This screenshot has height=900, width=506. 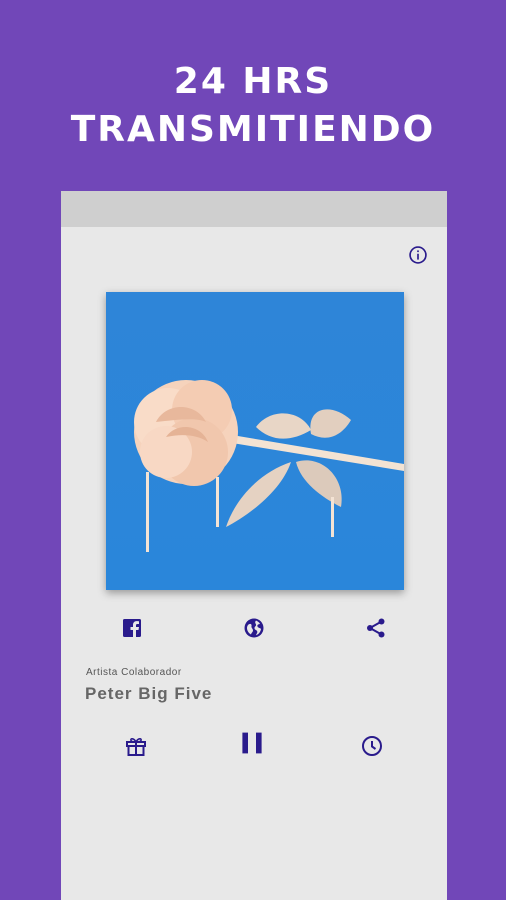 What do you see at coordinates (253, 81) in the screenshot?
I see `headline-line-1: 24 HRS` at bounding box center [253, 81].